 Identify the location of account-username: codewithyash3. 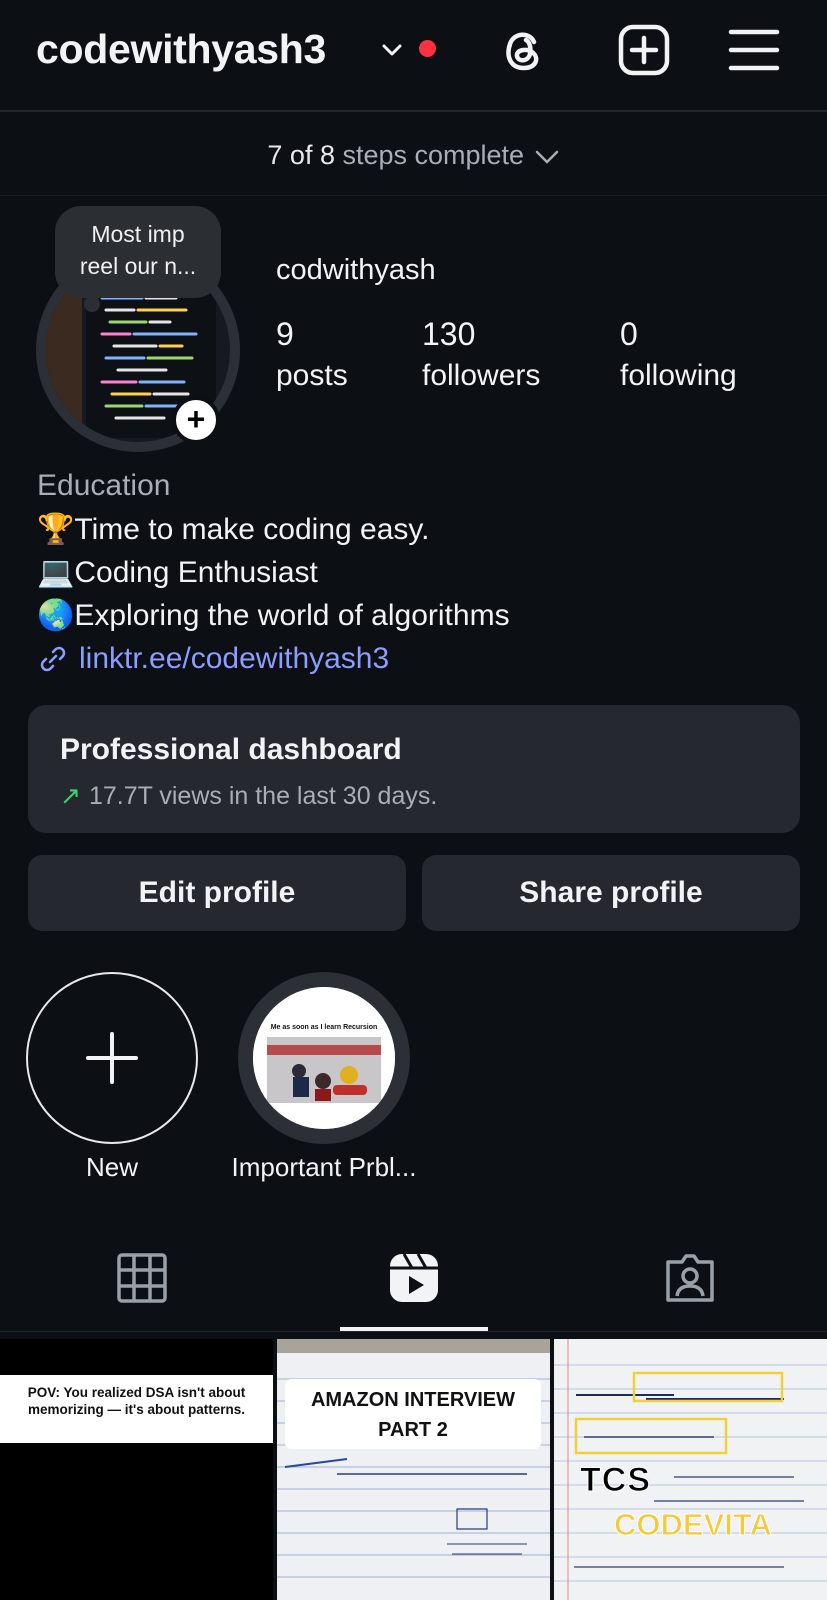
(181, 49).